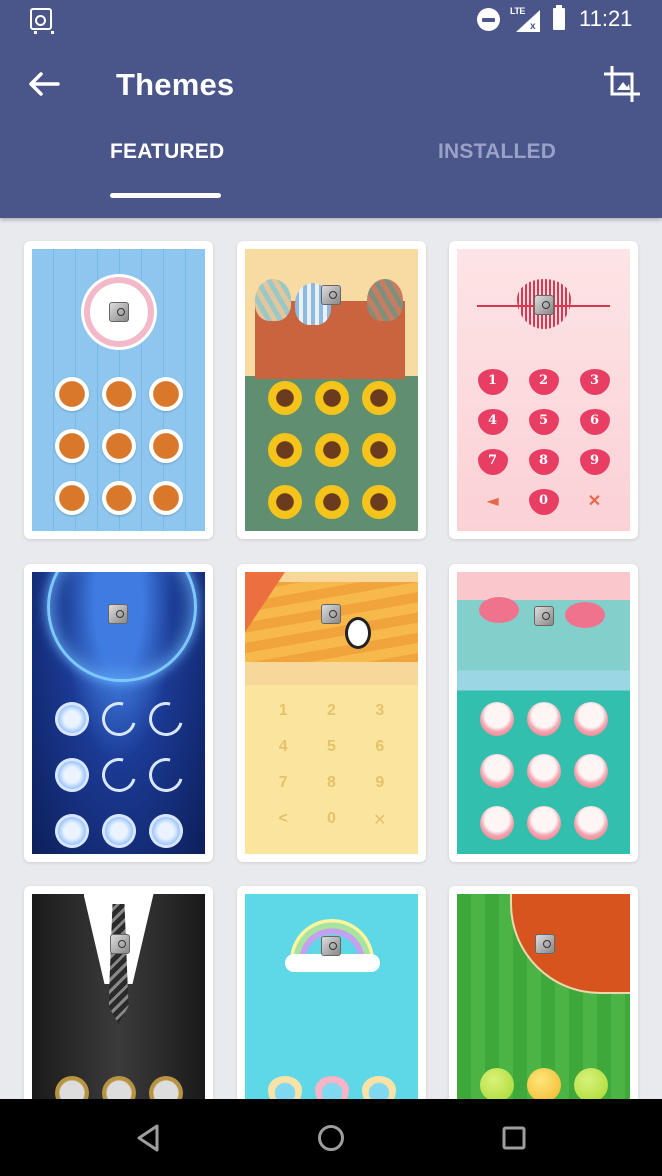 This screenshot has height=1176, width=662. Describe the element at coordinates (492, 500) in the screenshot. I see `pin-key-back: ◄` at that location.